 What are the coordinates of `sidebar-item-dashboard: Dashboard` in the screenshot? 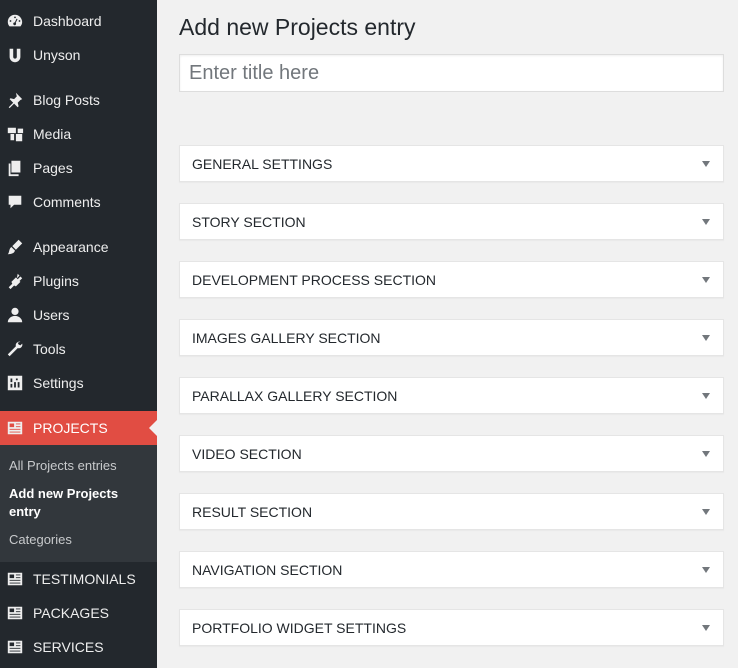 It's located at (78, 21).